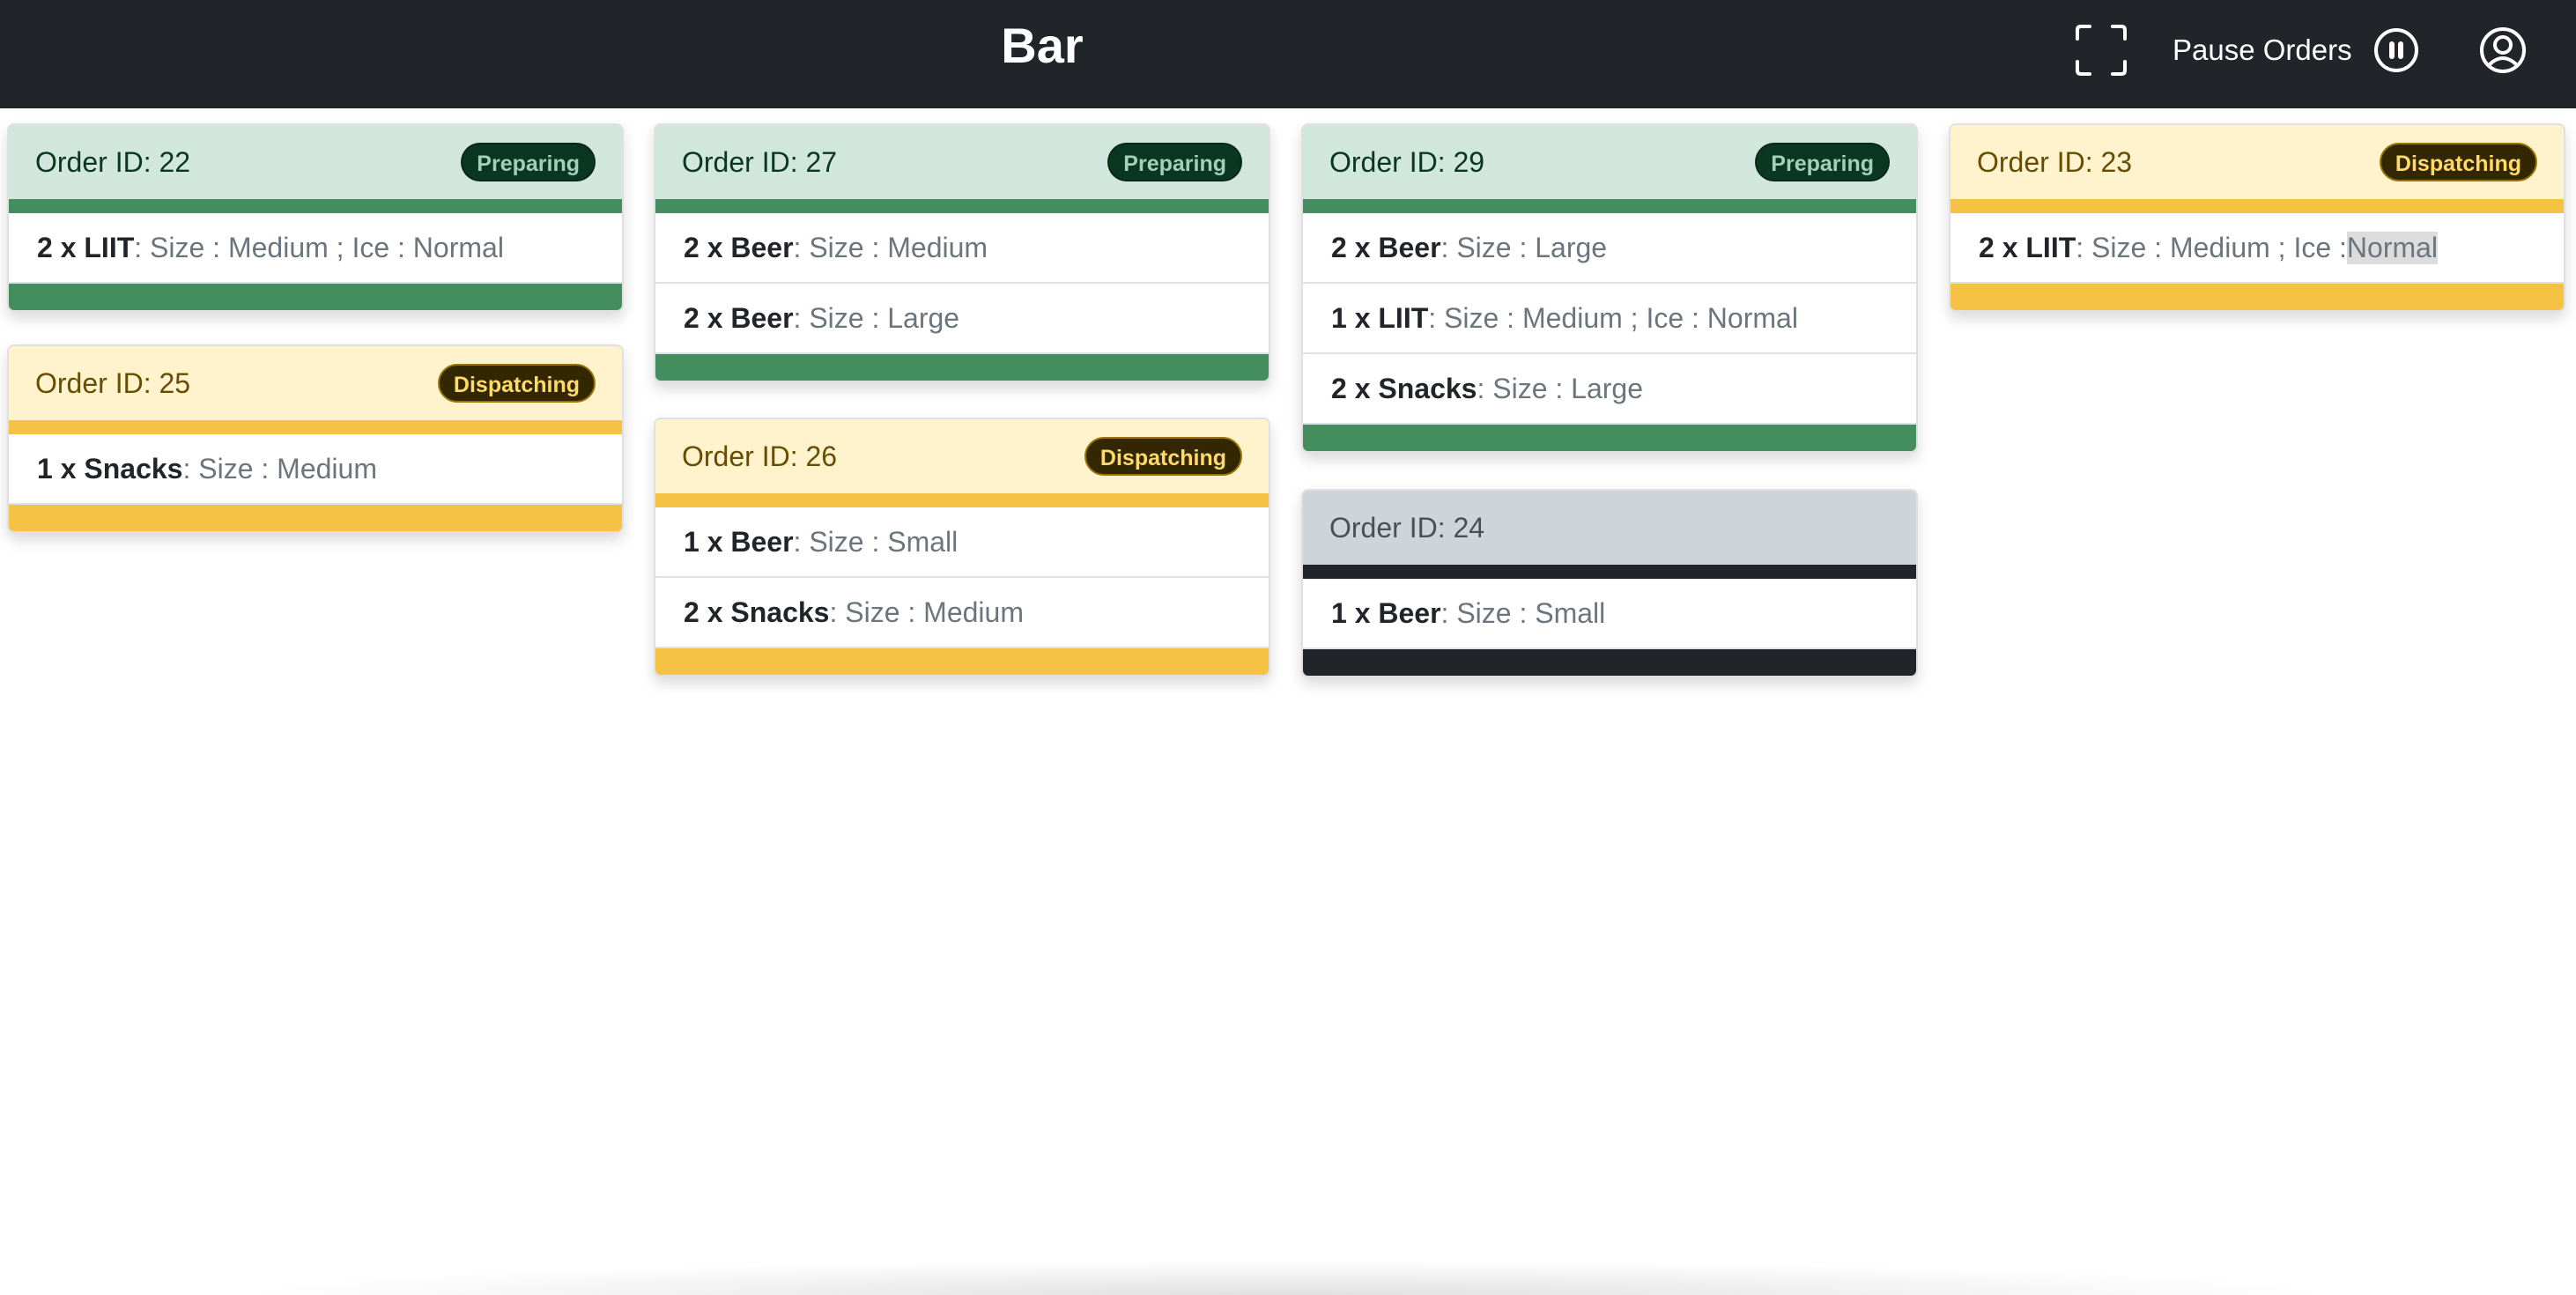 This screenshot has width=2576, height=1295. I want to click on item-details-highlight: Normal, so click(2392, 247).